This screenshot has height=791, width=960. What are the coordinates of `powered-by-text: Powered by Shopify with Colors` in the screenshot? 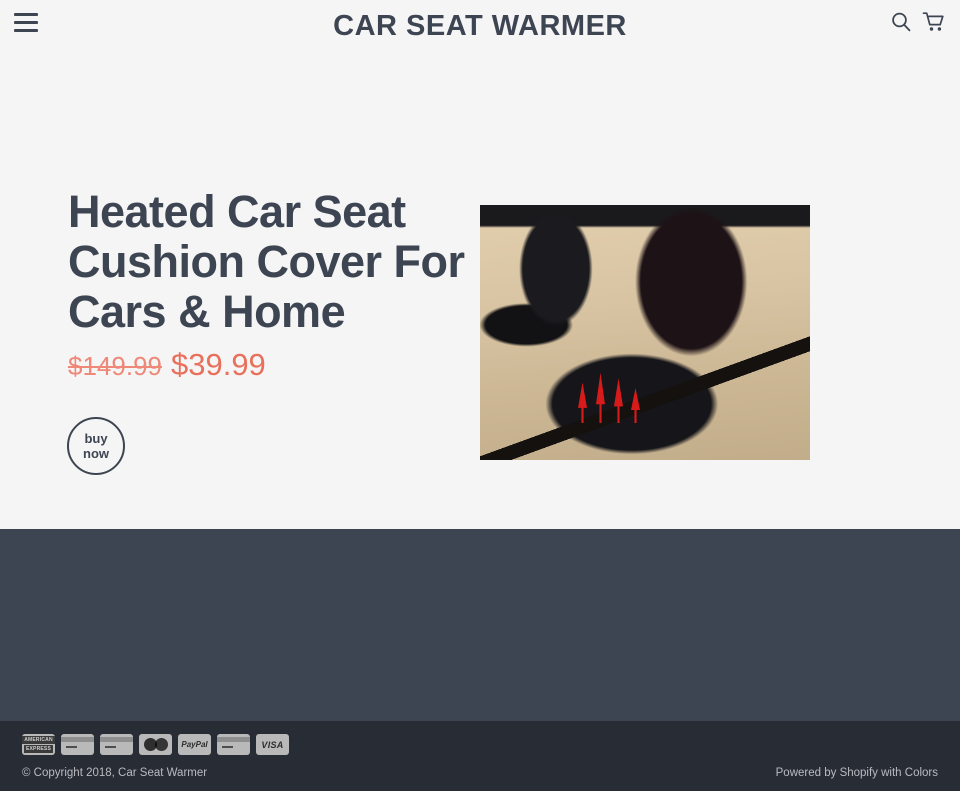 It's located at (856, 773).